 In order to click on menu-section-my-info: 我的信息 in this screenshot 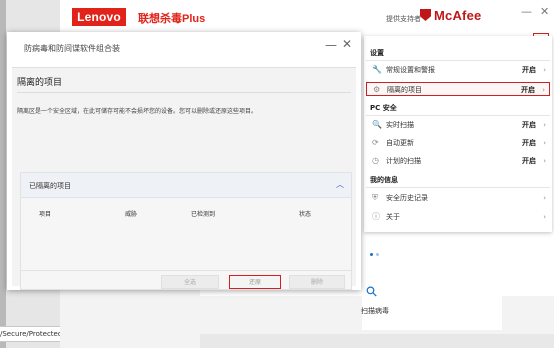, I will do `click(384, 180)`.